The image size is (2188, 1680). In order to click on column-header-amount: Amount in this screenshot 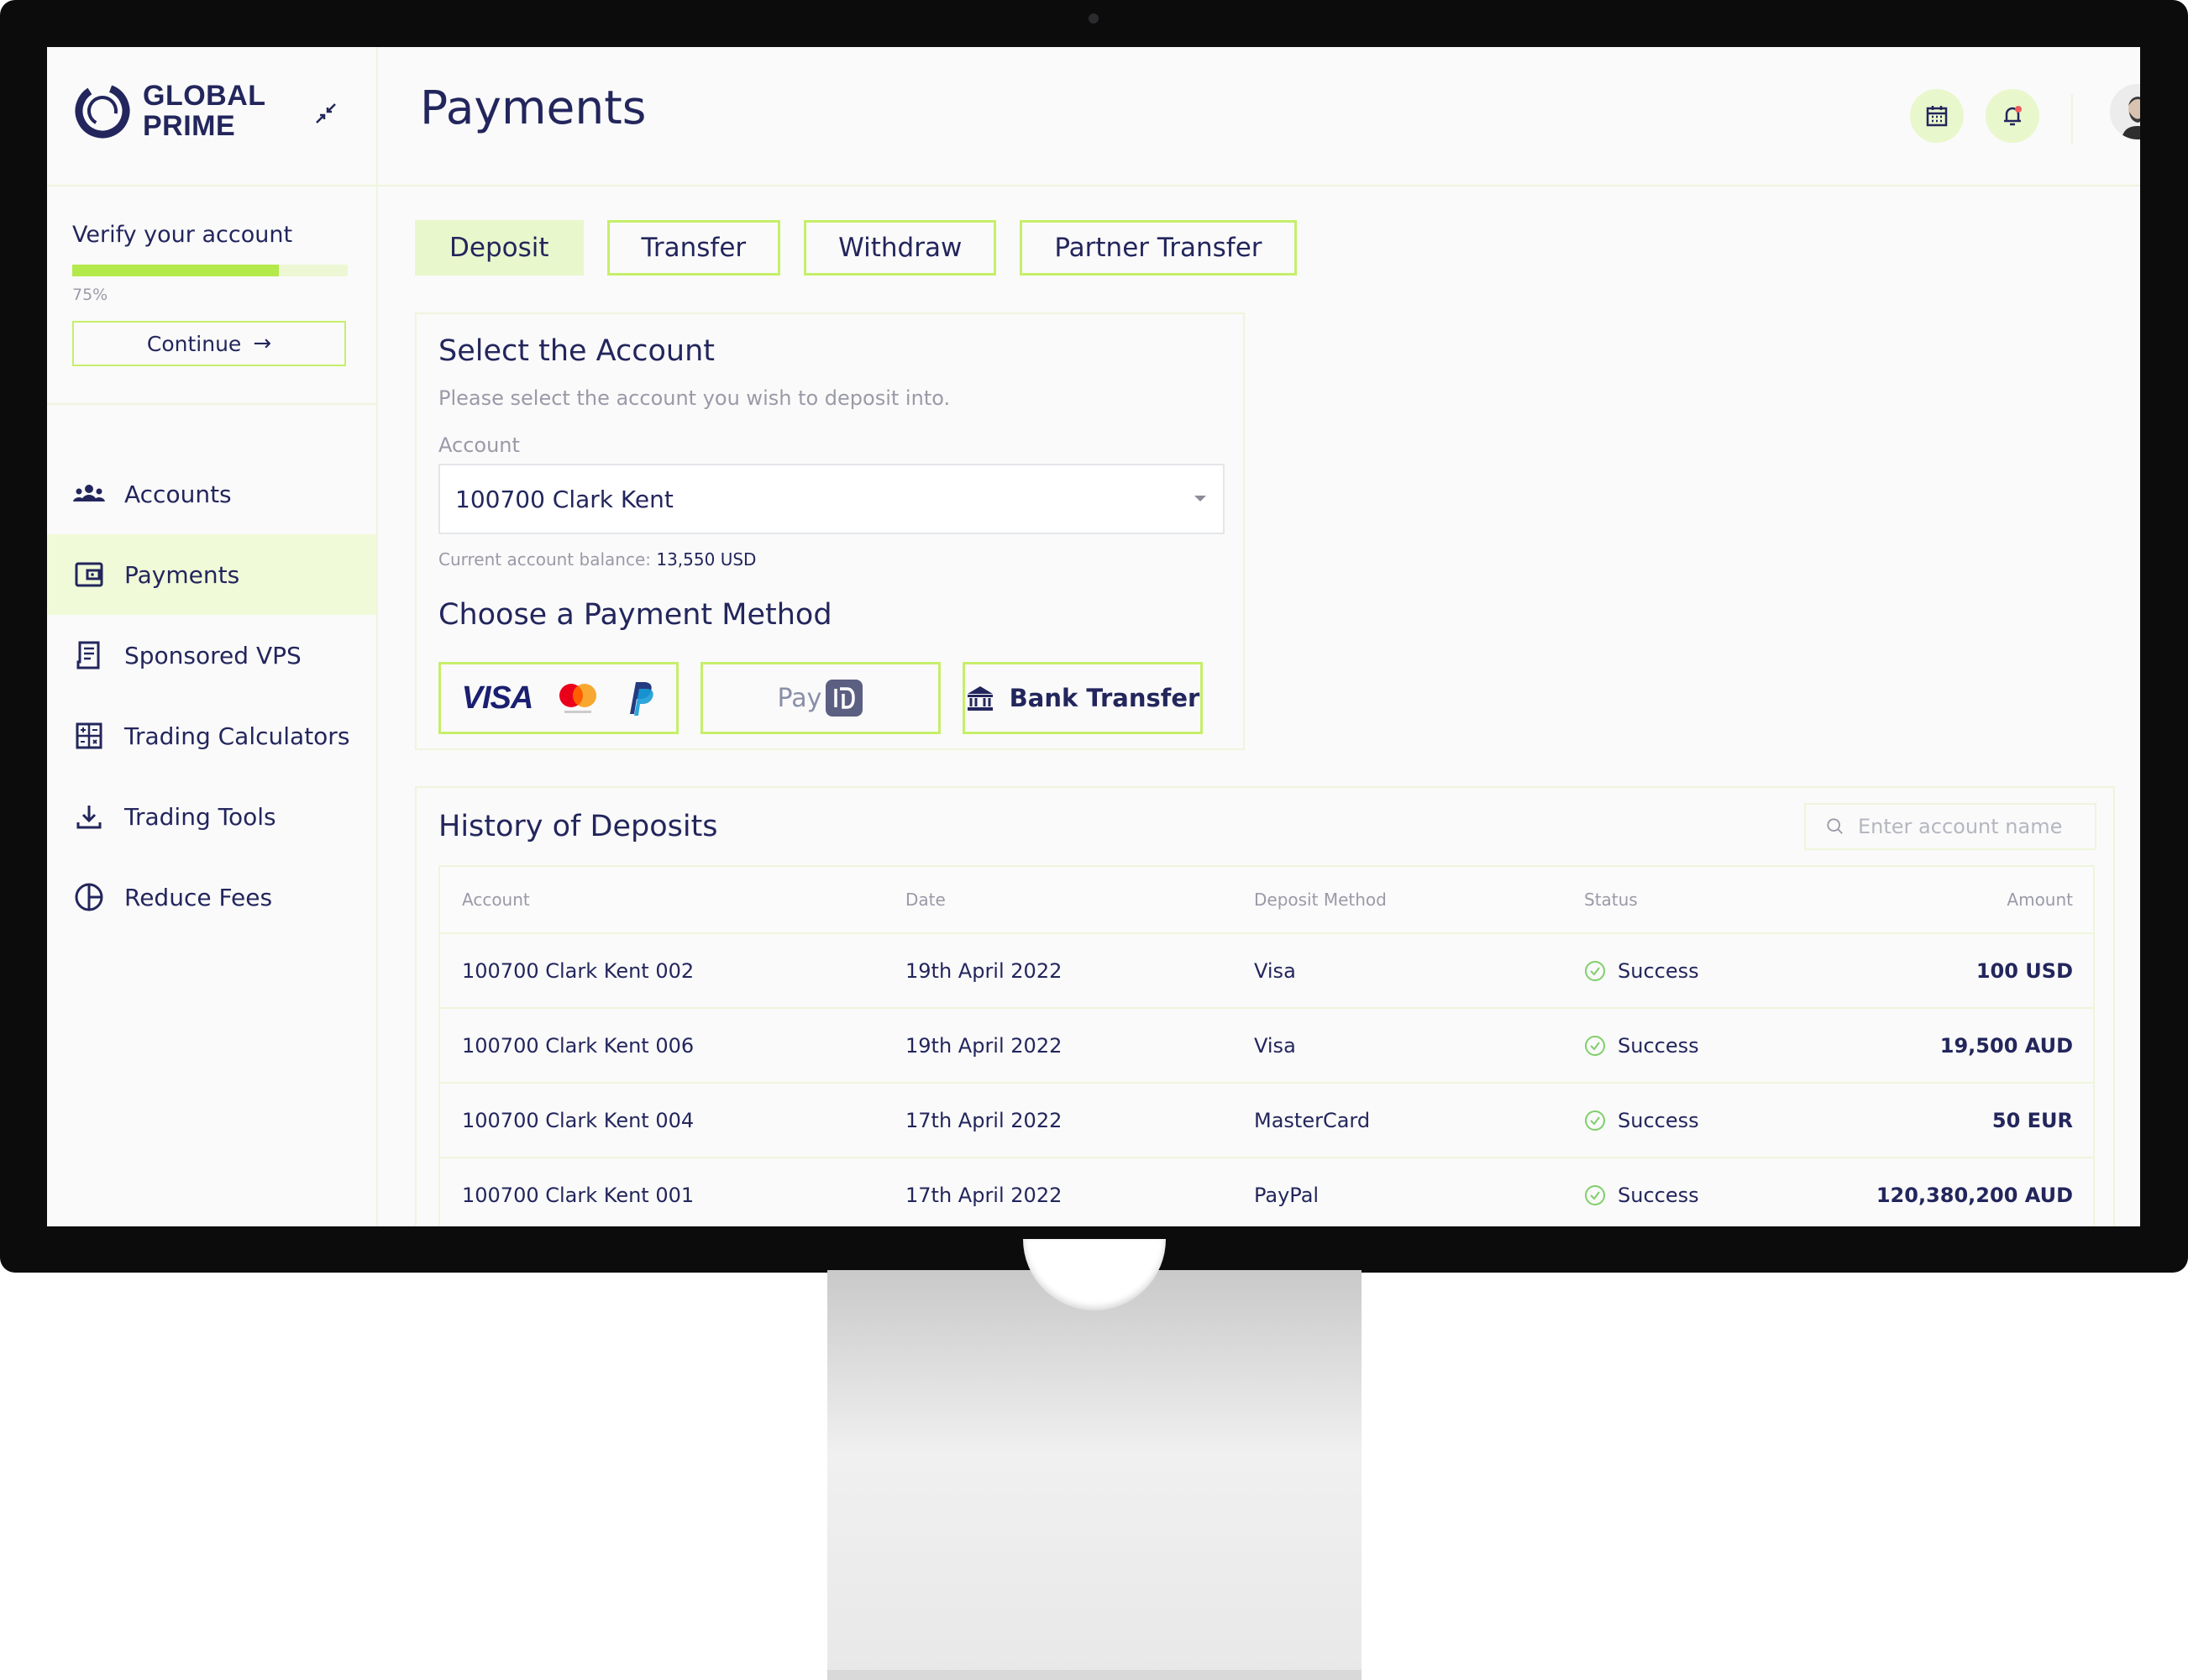, I will do `click(2040, 899)`.